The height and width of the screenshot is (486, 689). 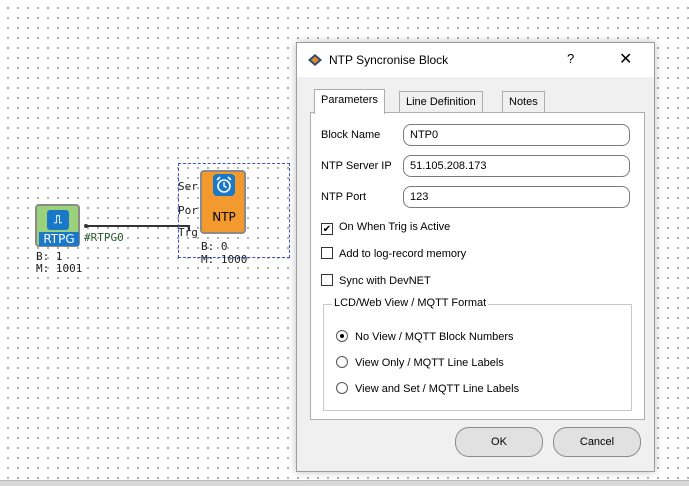 I want to click on cancel-button: Cancel, so click(x=597, y=442).